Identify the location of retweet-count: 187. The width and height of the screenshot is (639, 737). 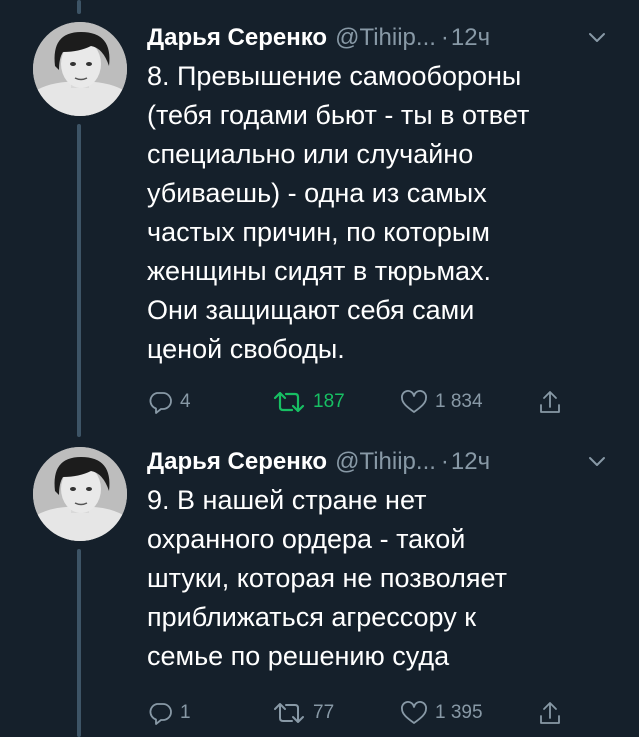
(329, 401).